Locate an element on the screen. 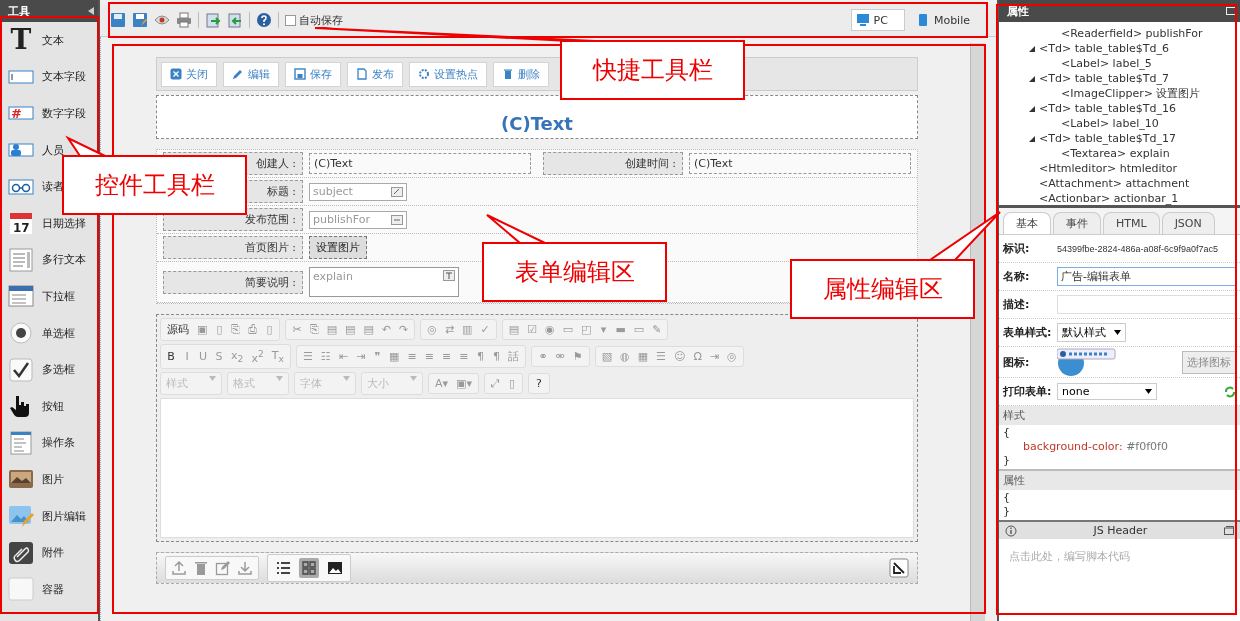 This screenshot has width=1240, height=621. tree-node: <ImageClipper> 设置图片 is located at coordinates (1131, 93).